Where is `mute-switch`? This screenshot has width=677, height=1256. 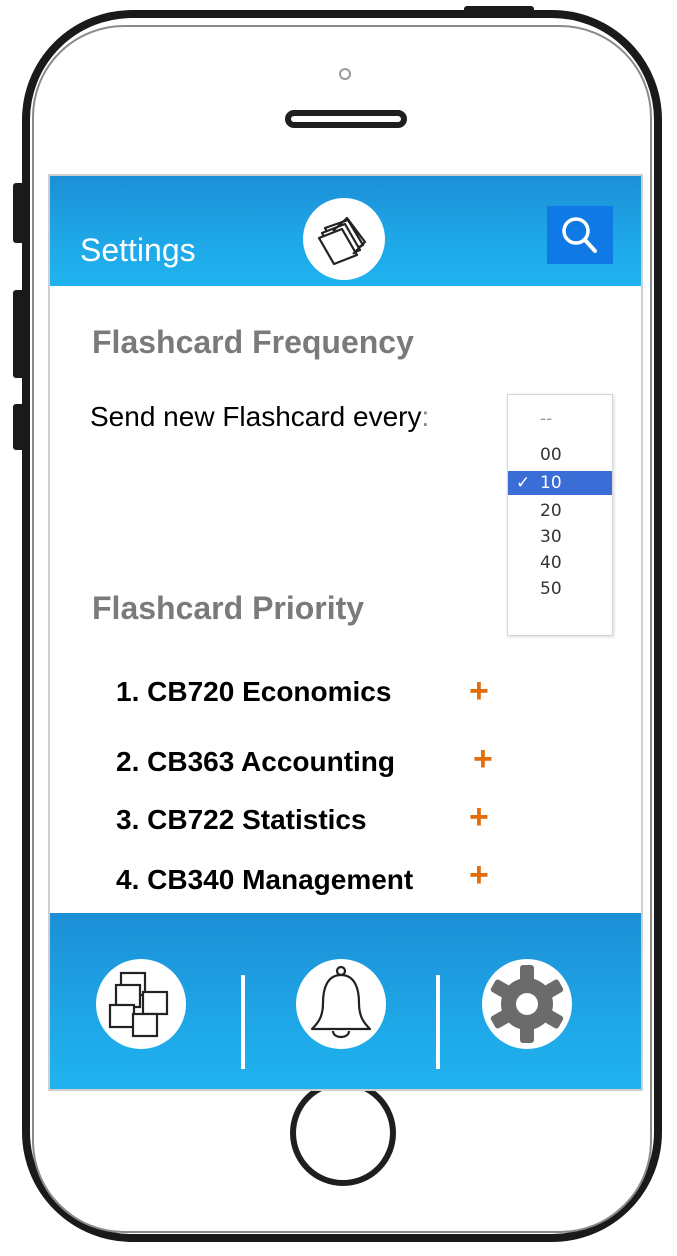
mute-switch is located at coordinates (19, 213).